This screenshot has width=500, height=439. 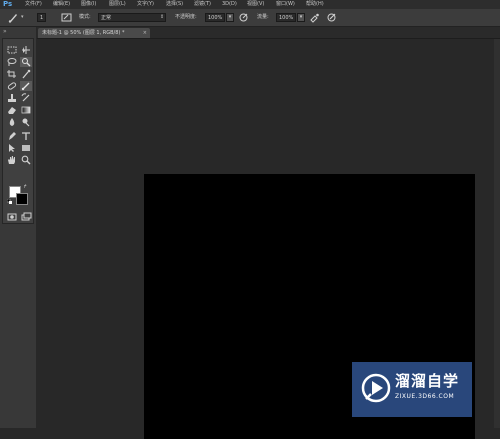 What do you see at coordinates (12, 110) in the screenshot?
I see `eraser-icon` at bounding box center [12, 110].